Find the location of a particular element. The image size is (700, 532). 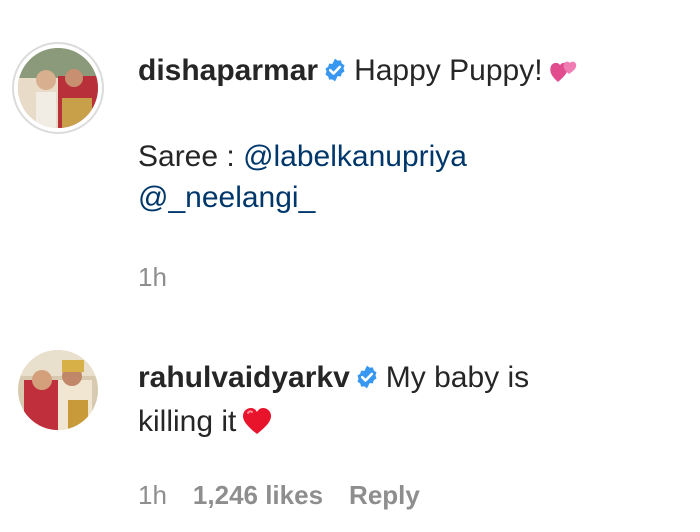

comment-body: rahulvaidyarkv My baby is killing it is located at coordinates (398, 401).